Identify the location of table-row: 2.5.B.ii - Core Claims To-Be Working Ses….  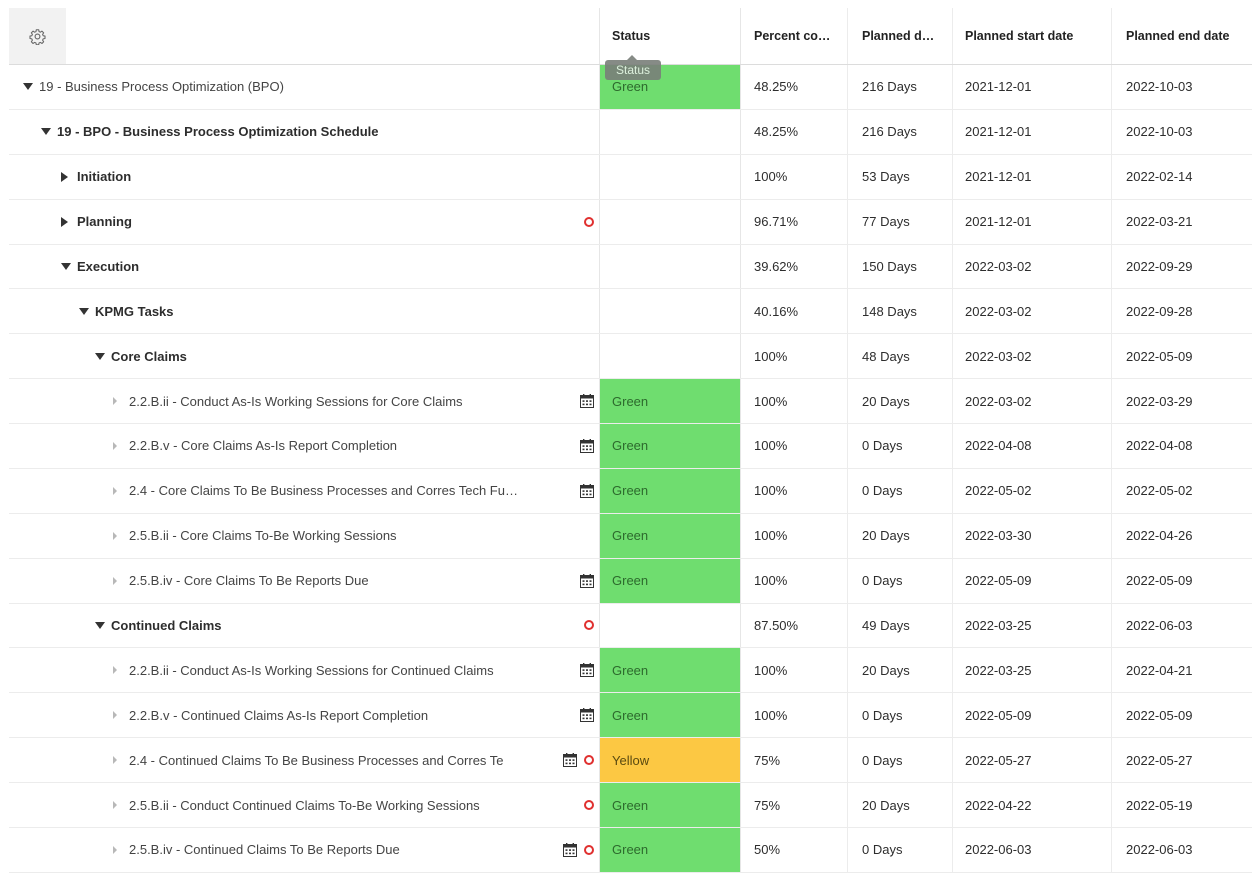
(630, 536).